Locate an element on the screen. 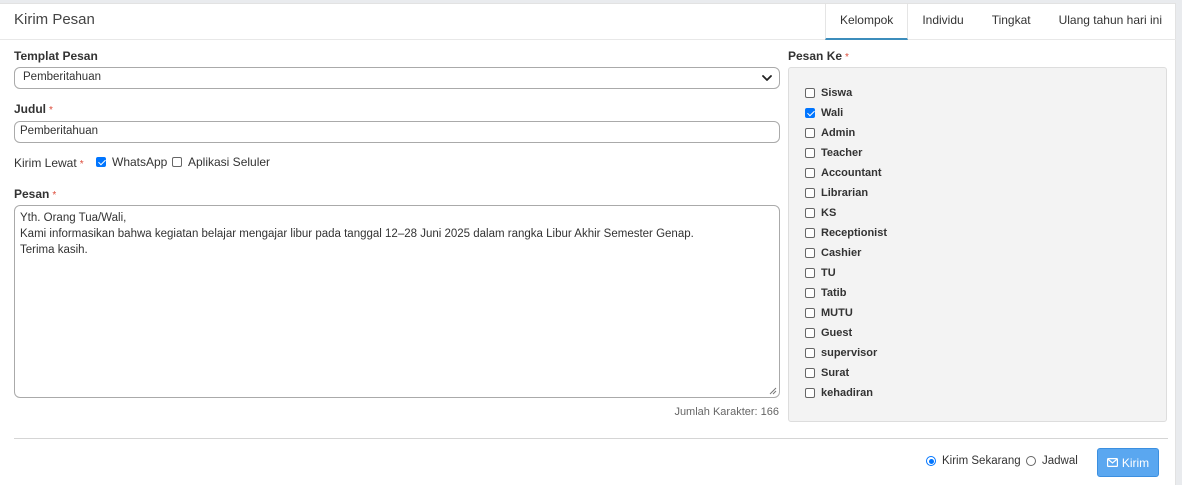 Image resolution: width=1182 pixels, height=485 pixels. recipients-label: Pesan Ke * is located at coordinates (818, 56).